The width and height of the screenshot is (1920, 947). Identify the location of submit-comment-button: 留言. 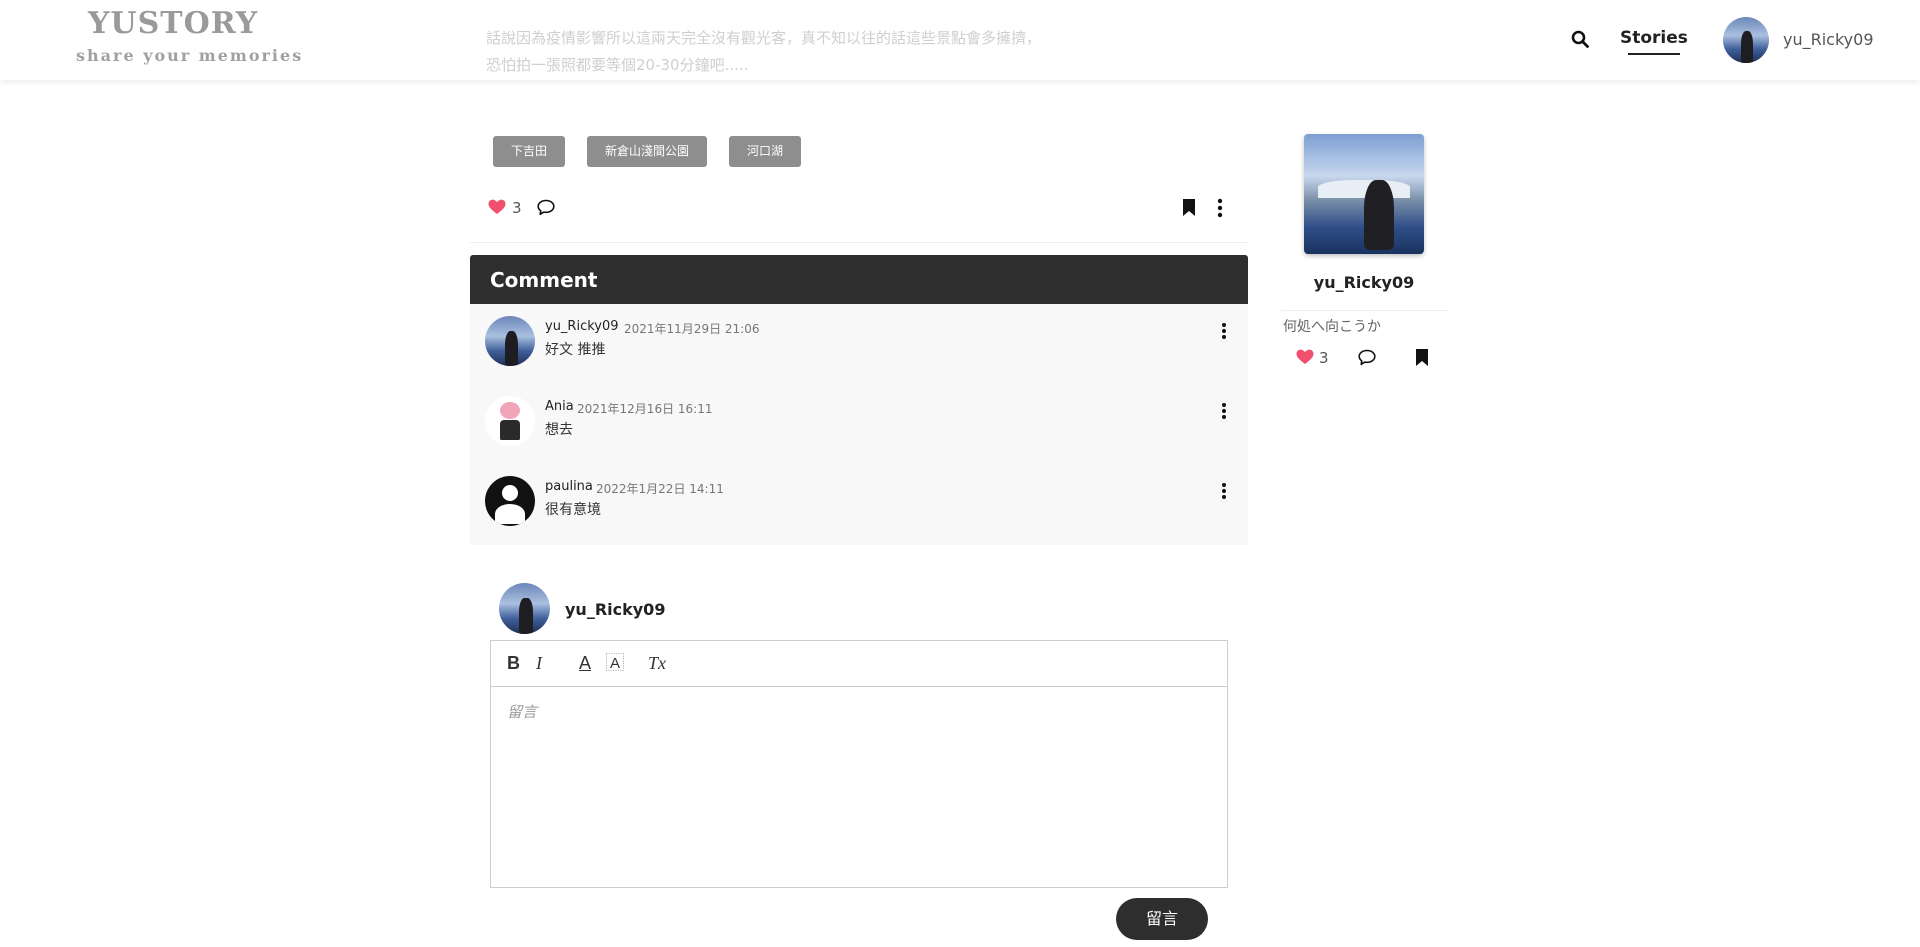
(1162, 919).